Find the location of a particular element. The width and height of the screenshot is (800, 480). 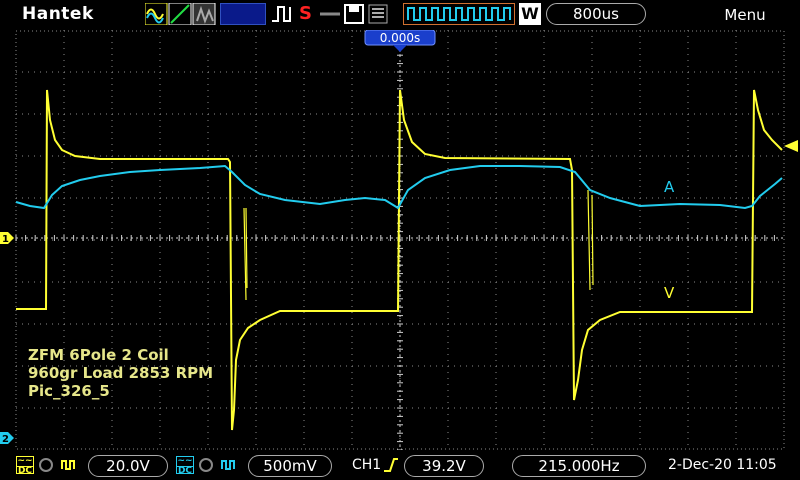

ch2-ground-marker: 2 is located at coordinates (7, 438).